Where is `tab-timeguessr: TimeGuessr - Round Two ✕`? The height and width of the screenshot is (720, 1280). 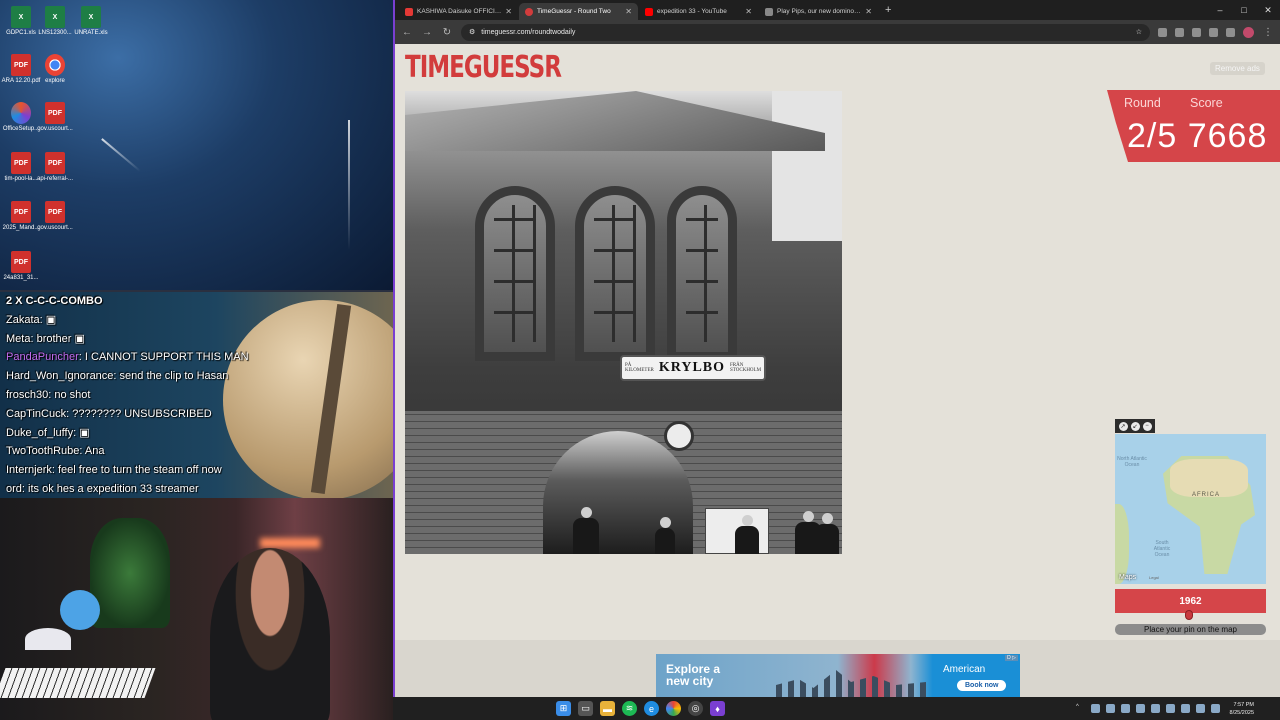 tab-timeguessr: TimeGuessr - Round Two ✕ is located at coordinates (578, 11).